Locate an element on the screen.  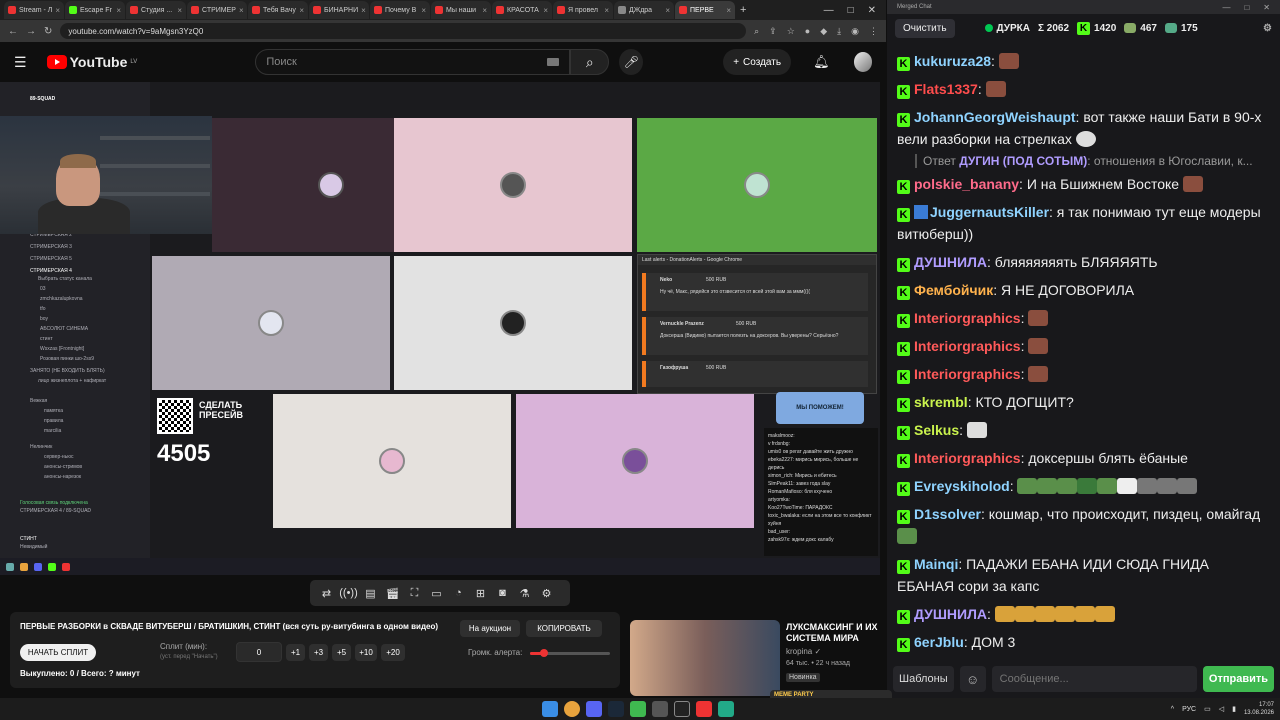
increment-button: +10 is located at coordinates (366, 652).